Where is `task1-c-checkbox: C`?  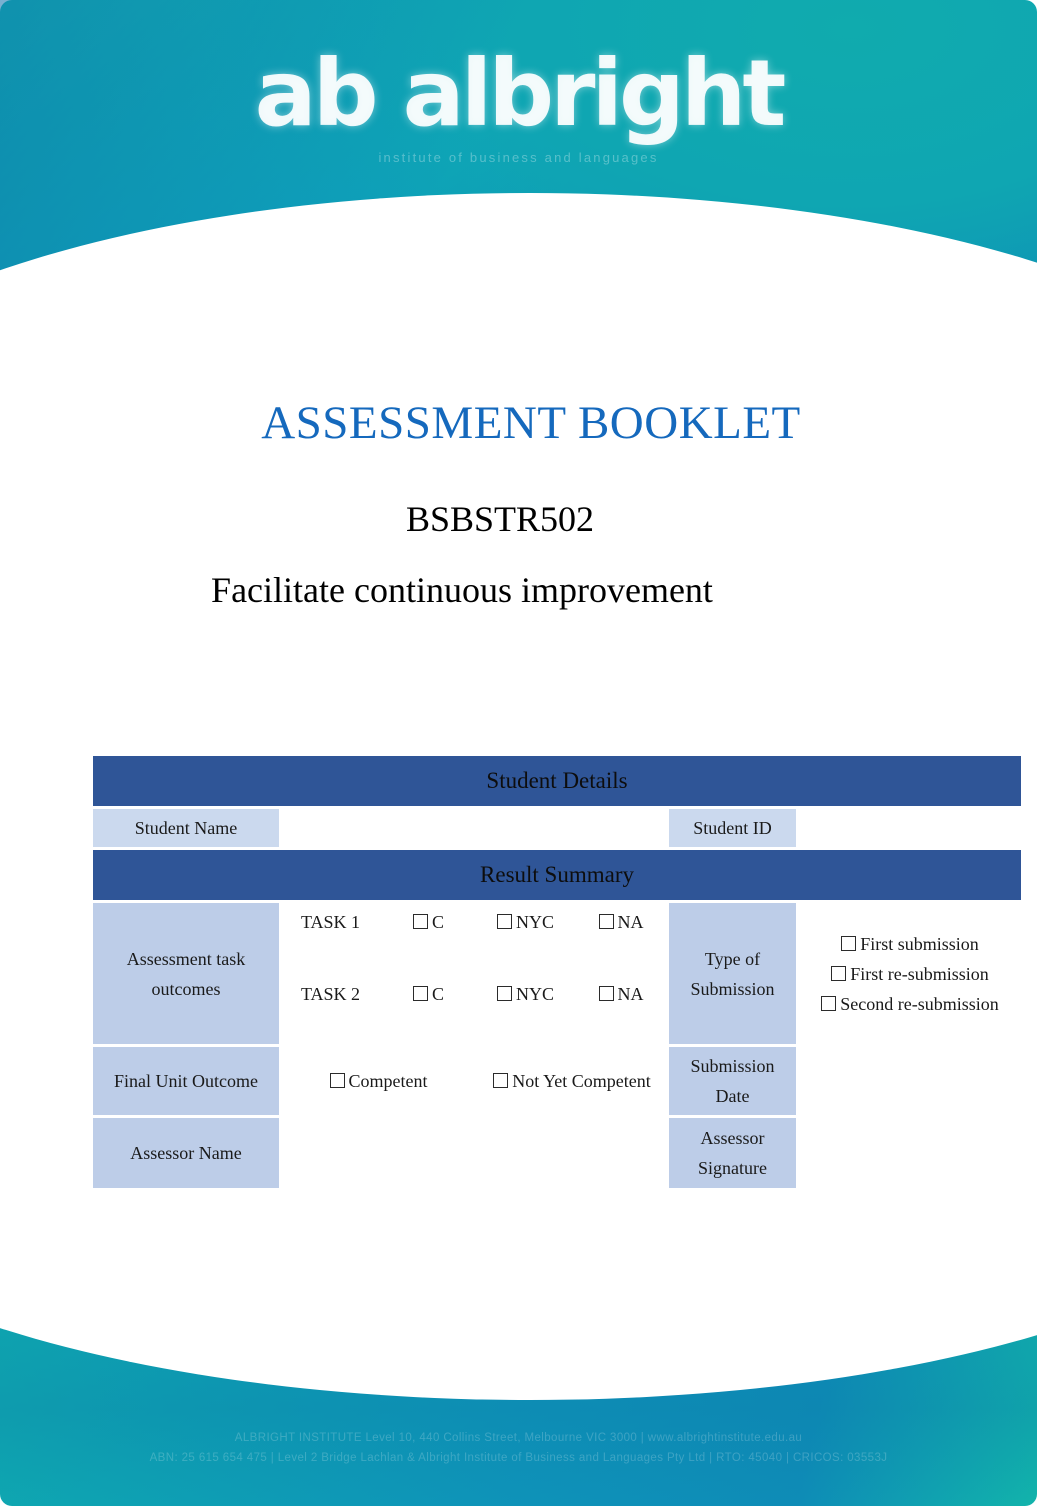
task1-c-checkbox: C is located at coordinates (428, 922).